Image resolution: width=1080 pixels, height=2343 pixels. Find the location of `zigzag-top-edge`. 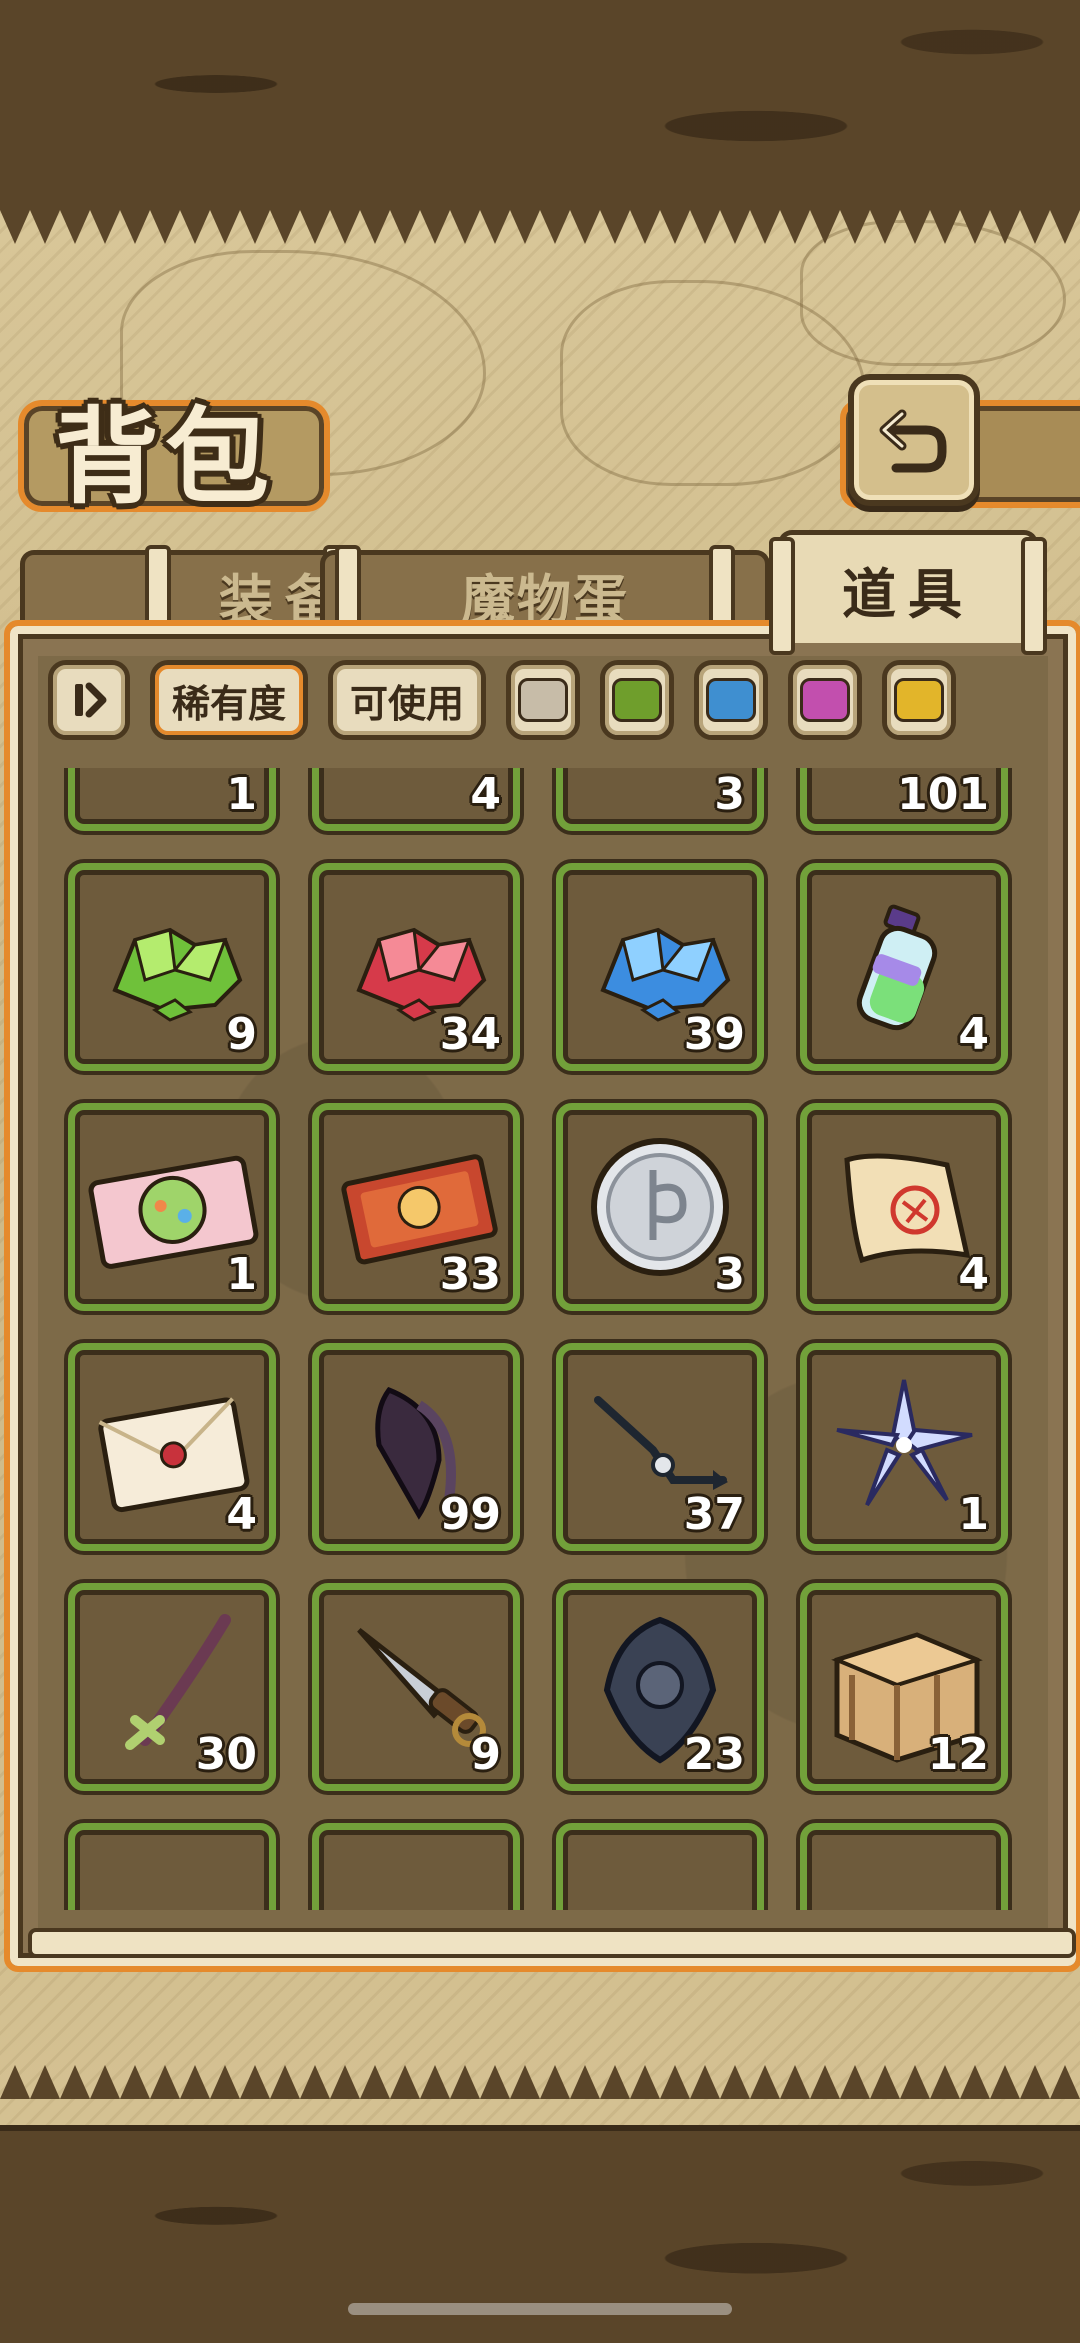

zigzag-top-edge is located at coordinates (540, 227).